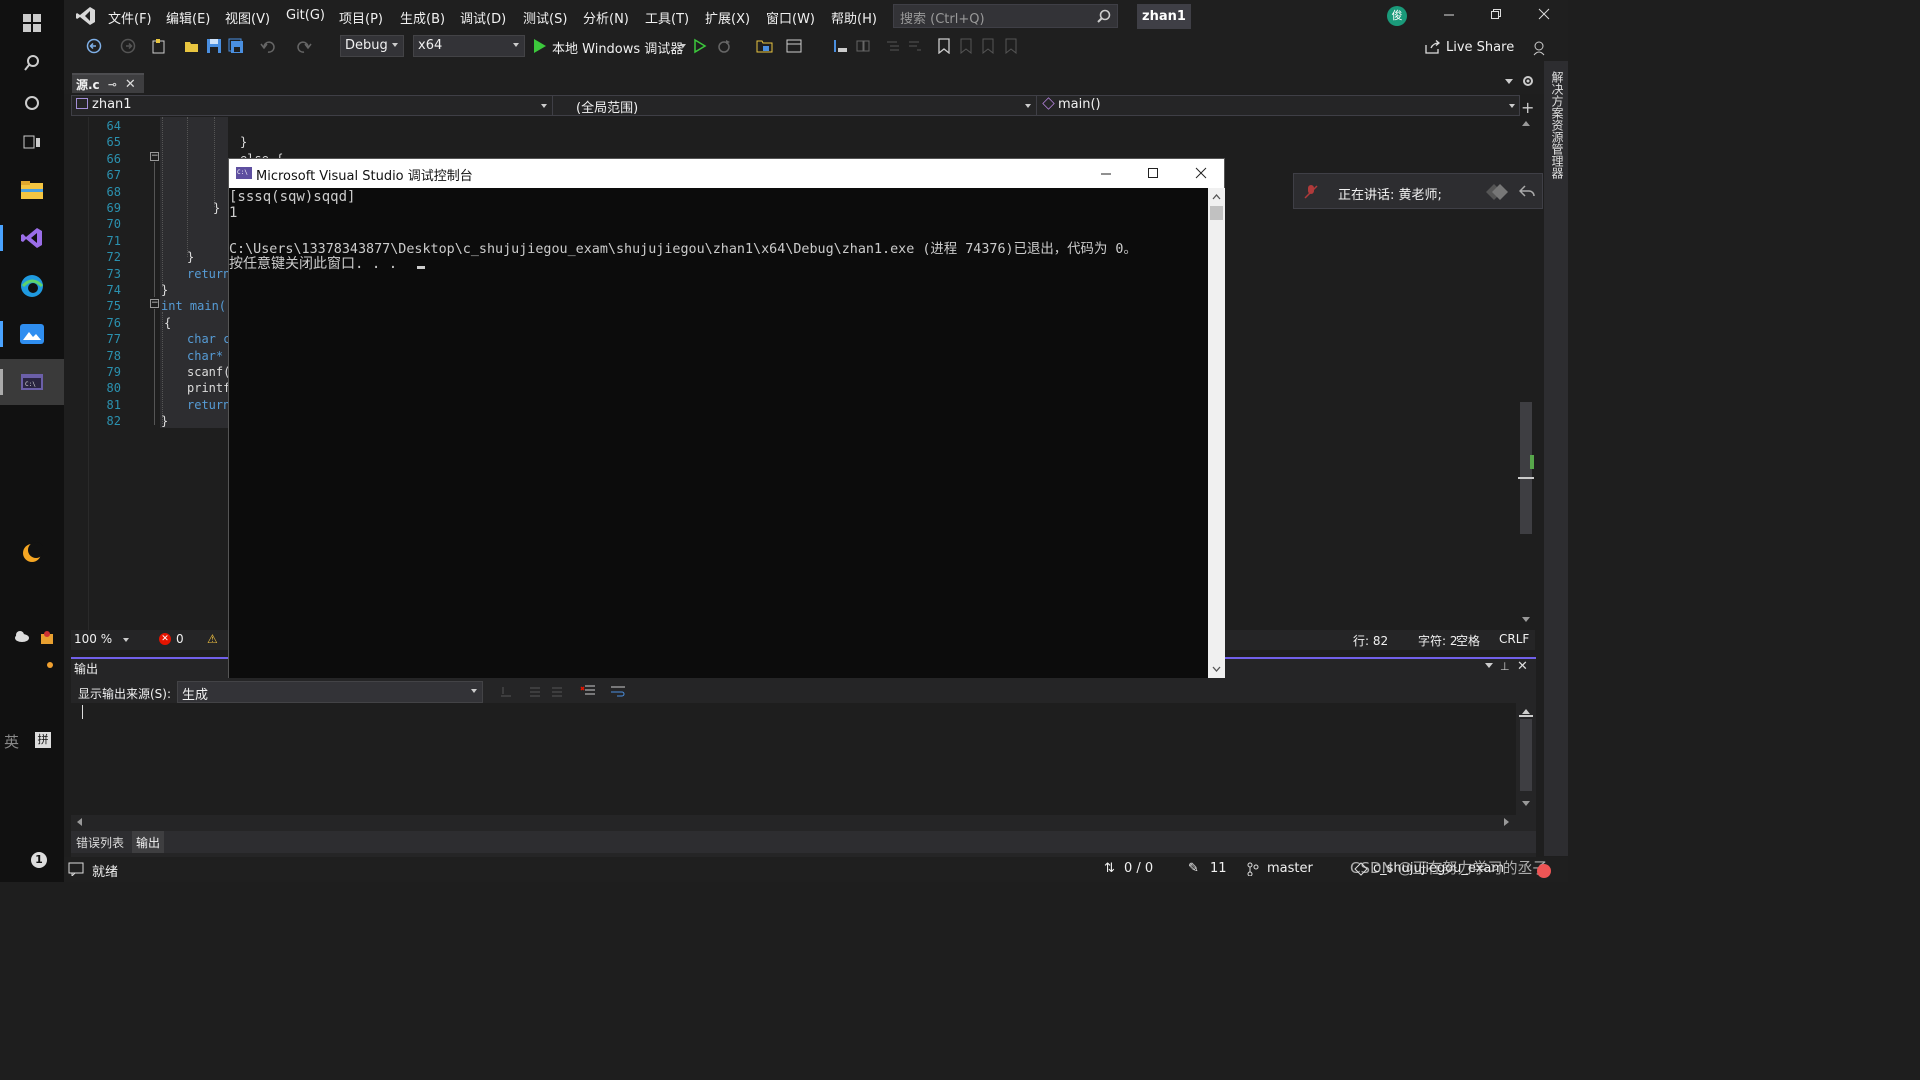  Describe the element at coordinates (112, 84) in the screenshot. I see `pin-tab-icon: ⊸` at that location.